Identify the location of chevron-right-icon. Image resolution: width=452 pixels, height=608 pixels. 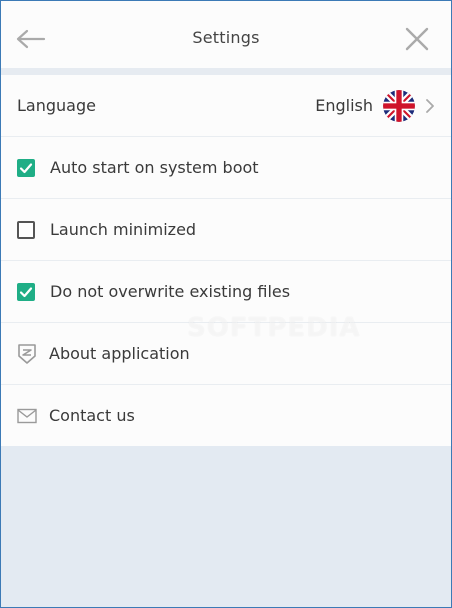
(430, 105).